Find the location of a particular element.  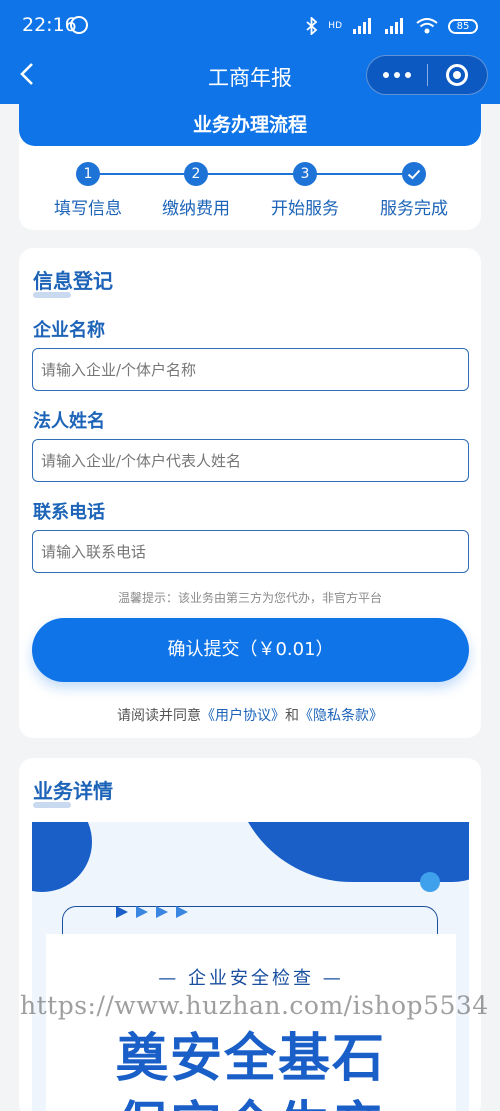

decorative-dot is located at coordinates (430, 882).